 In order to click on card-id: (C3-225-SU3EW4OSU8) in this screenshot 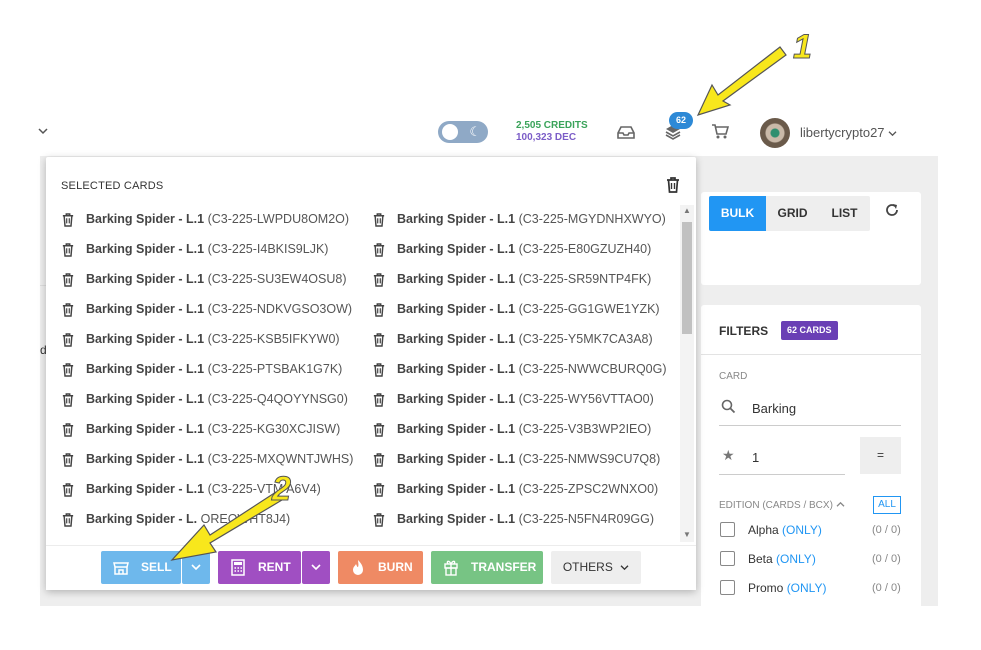, I will do `click(277, 279)`.